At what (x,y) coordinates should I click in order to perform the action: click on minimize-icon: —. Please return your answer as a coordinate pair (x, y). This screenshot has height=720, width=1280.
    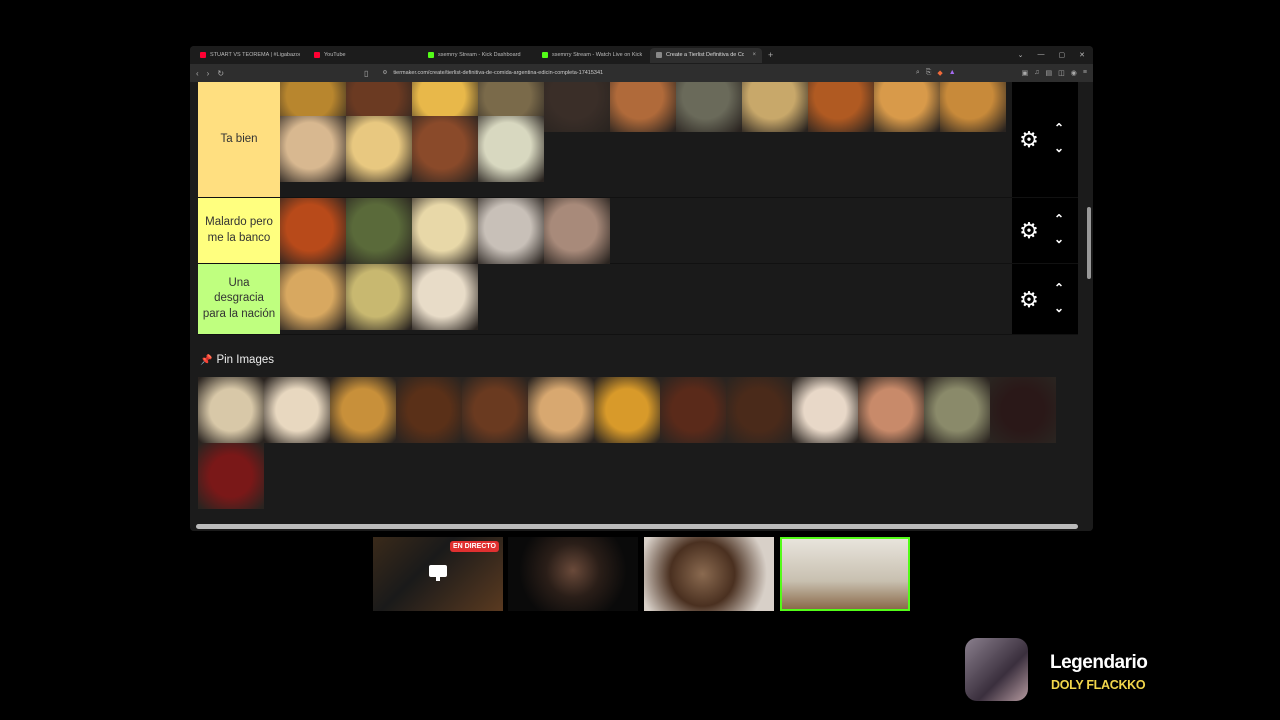
    Looking at the image, I should click on (1041, 55).